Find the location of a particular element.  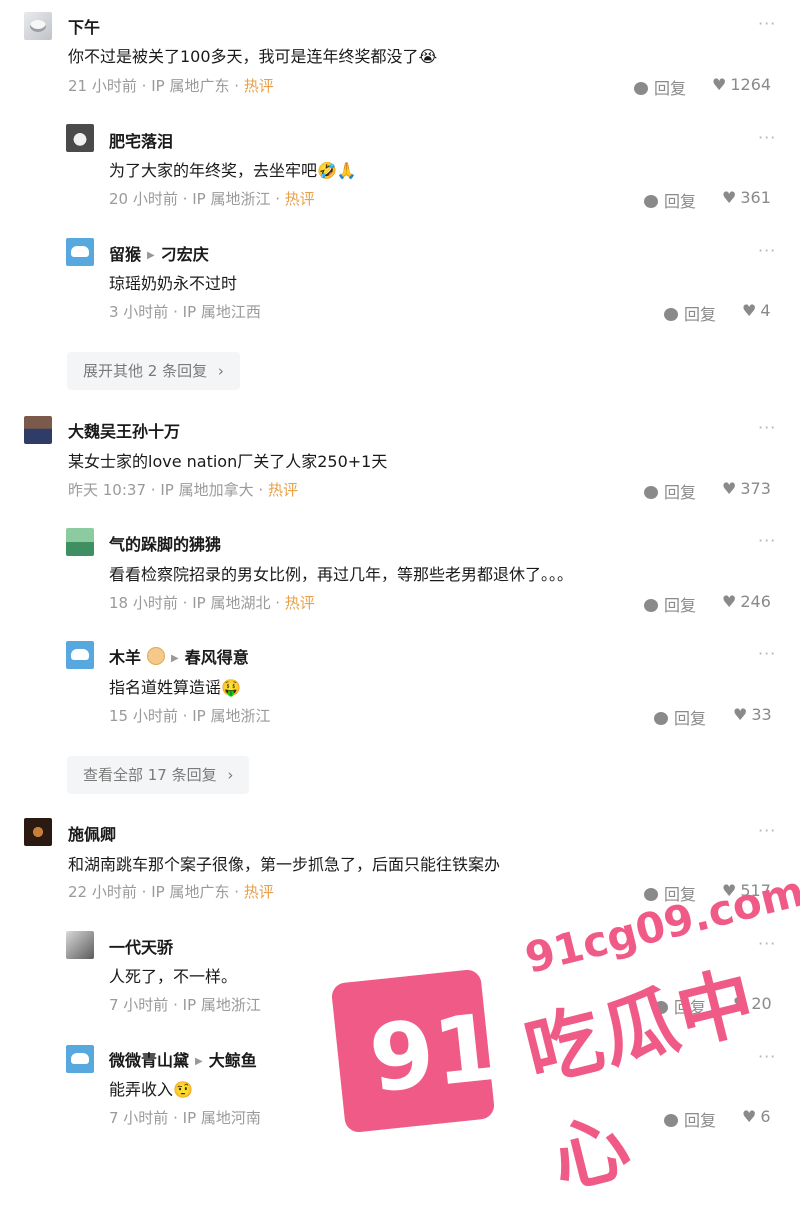

like-count: 361 is located at coordinates (755, 197).